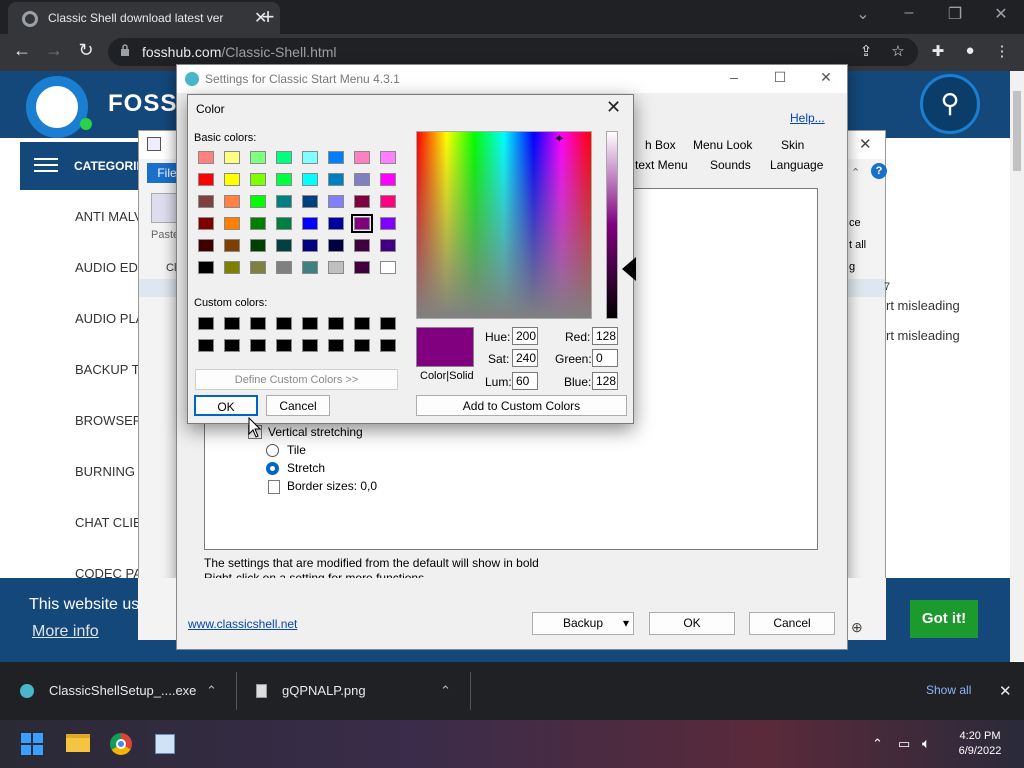 The height and width of the screenshot is (768, 1024). Describe the element at coordinates (445, 691) in the screenshot. I see `download-chevron-icon: ⌃` at that location.